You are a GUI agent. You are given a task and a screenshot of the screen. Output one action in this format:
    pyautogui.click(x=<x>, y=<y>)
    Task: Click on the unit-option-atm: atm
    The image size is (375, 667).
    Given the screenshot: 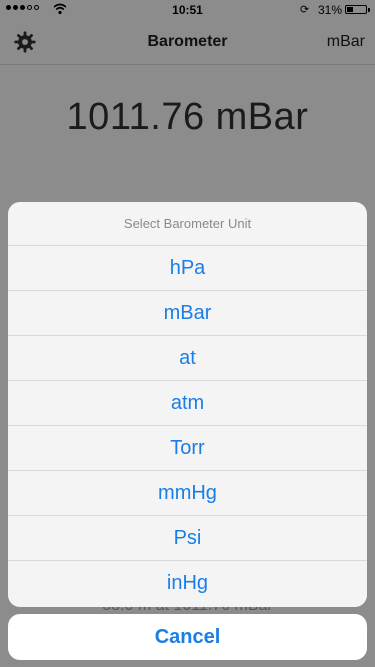 What is the action you would take?
    pyautogui.click(x=187, y=403)
    